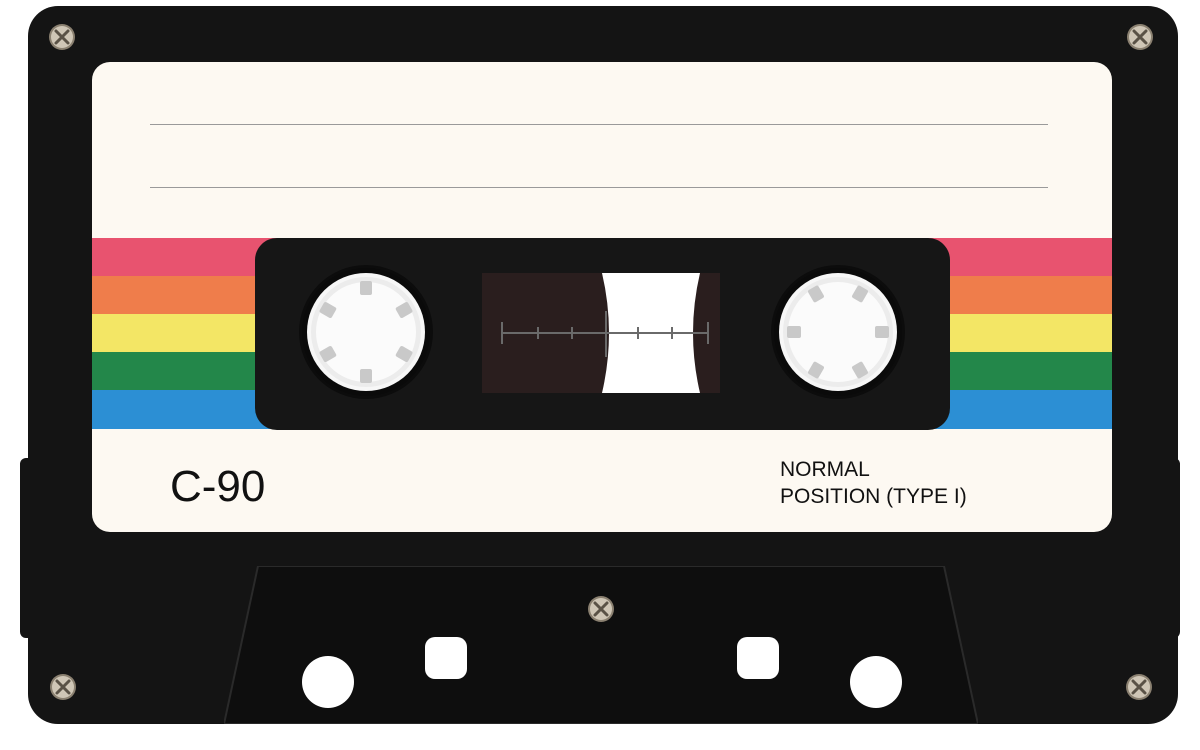  I want to click on left-reel-hub, so click(366, 332).